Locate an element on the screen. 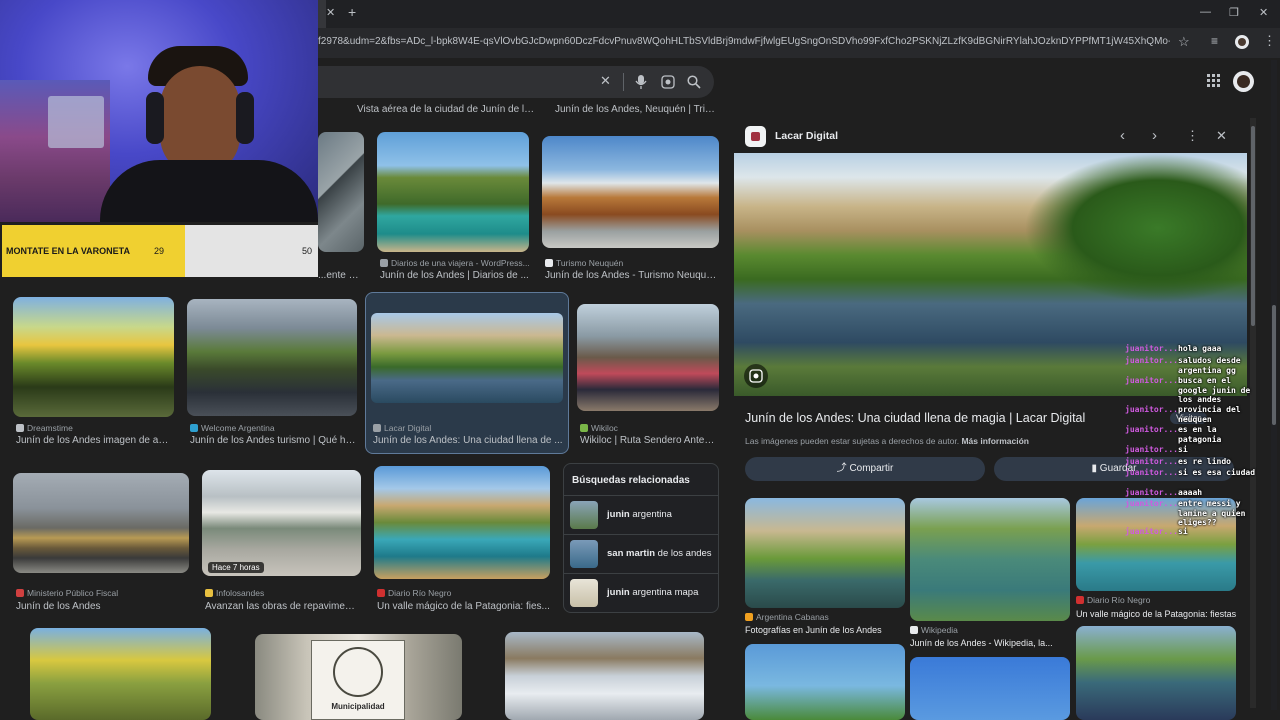  chat-message: saludos desde argentina gg is located at coordinates (1209, 365).